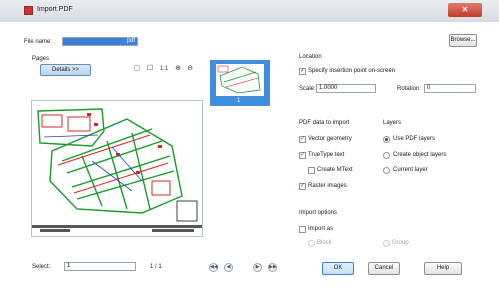 The image size is (499, 288). What do you see at coordinates (100, 266) in the screenshot?
I see `select-page-field: 1` at bounding box center [100, 266].